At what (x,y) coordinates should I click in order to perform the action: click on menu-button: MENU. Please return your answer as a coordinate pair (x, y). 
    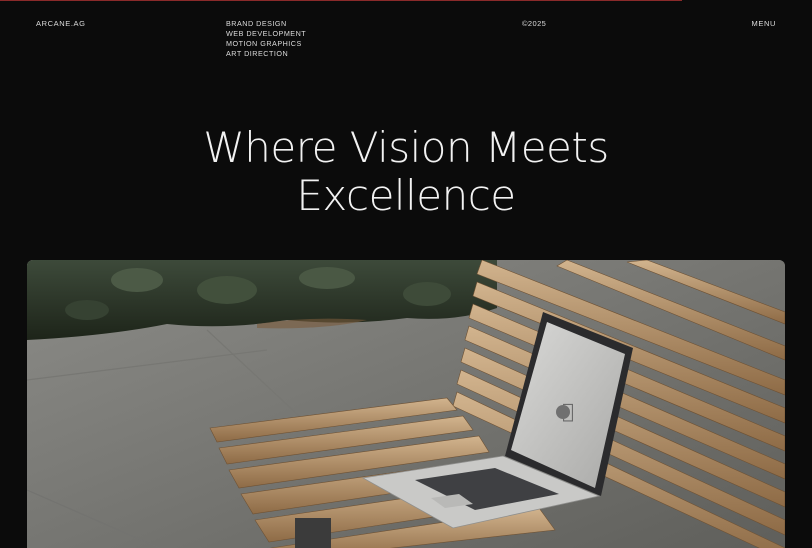
    Looking at the image, I should click on (764, 23).